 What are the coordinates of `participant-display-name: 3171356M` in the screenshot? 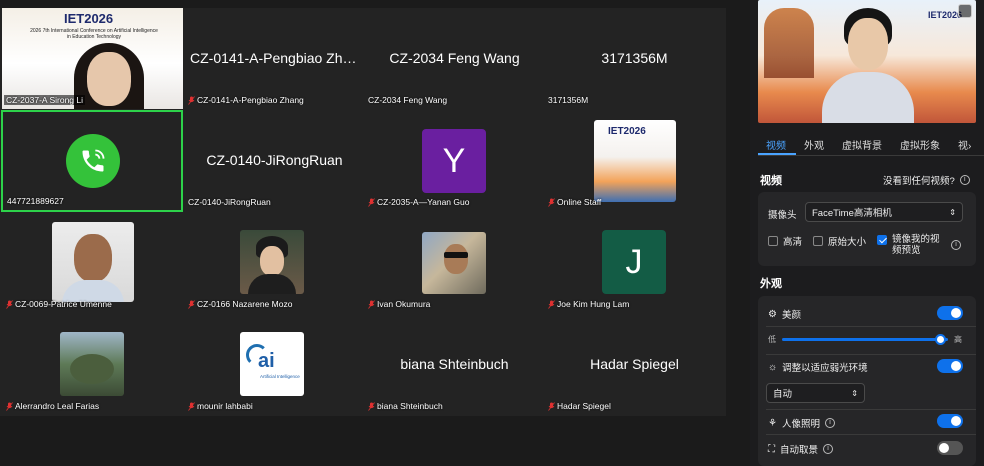 It's located at (634, 58).